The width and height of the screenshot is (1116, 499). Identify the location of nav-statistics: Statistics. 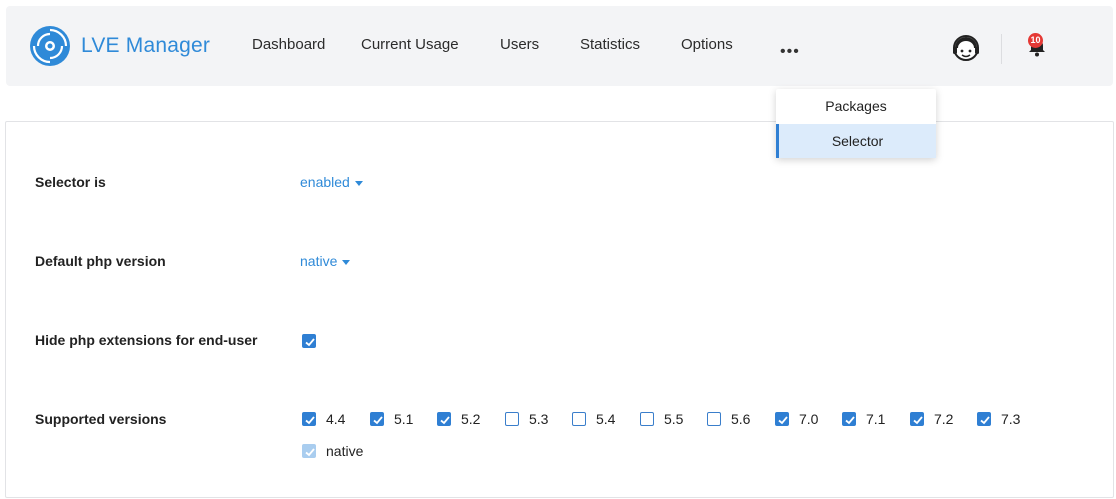
(610, 44).